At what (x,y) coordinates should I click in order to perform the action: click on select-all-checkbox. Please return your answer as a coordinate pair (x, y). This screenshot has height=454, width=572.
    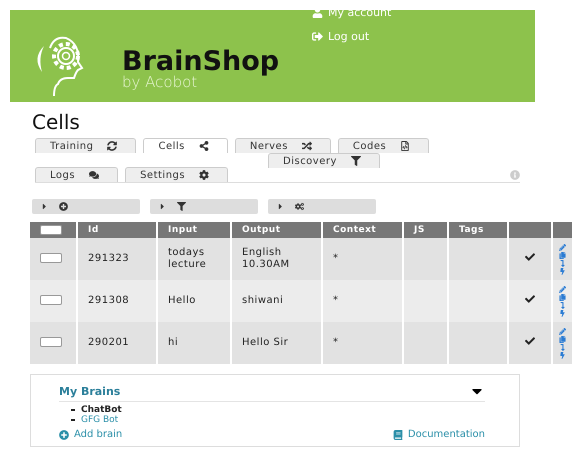
    Looking at the image, I should click on (51, 229).